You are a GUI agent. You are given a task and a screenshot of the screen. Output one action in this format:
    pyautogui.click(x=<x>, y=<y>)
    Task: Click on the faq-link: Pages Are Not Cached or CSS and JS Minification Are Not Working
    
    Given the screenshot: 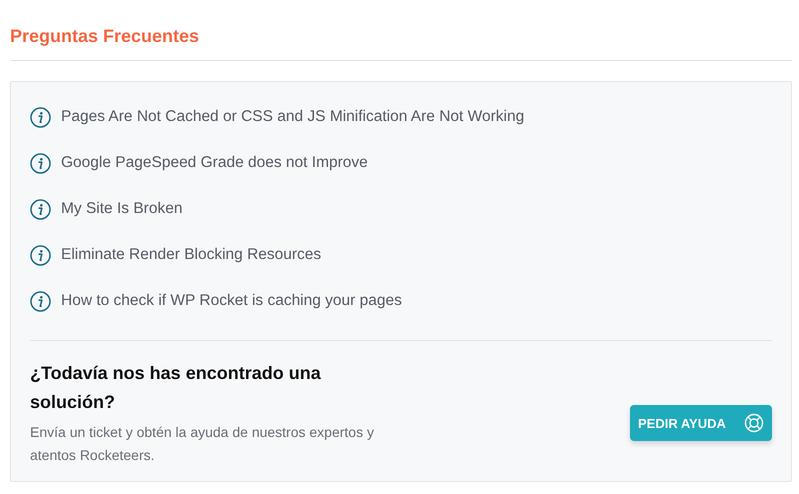 What is the action you would take?
    pyautogui.click(x=292, y=117)
    